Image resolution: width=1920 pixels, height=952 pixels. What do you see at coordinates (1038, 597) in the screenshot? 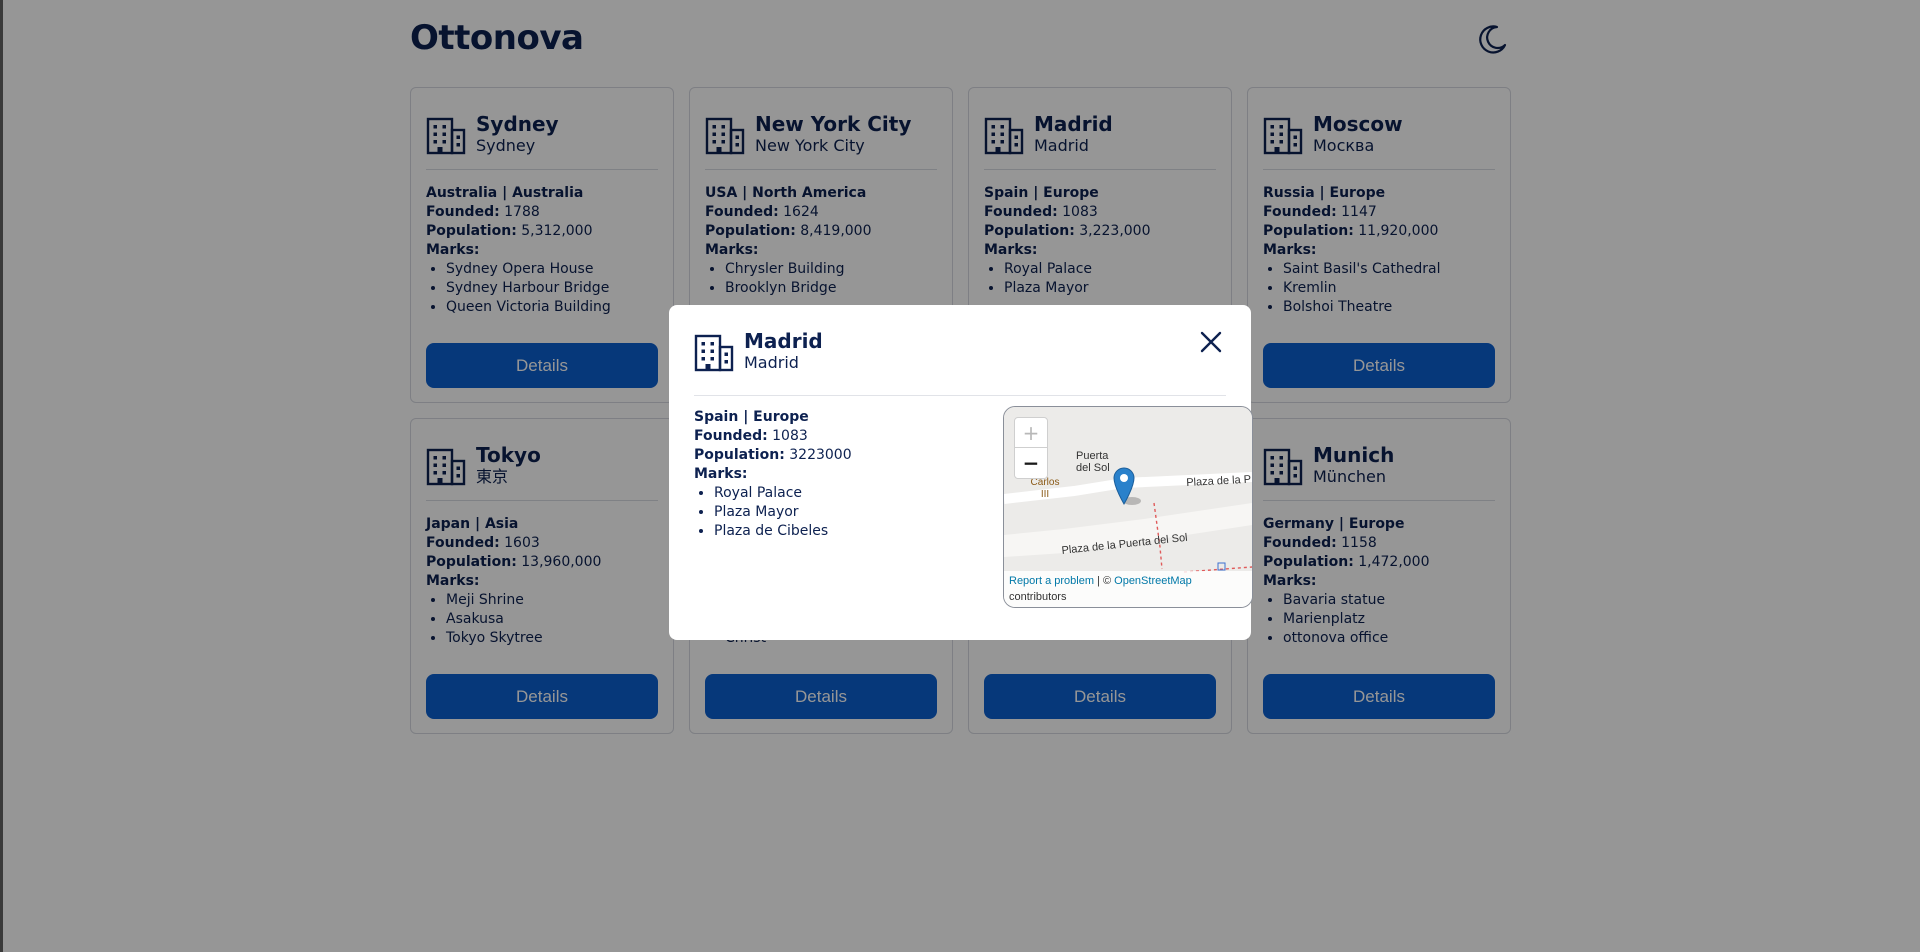
I see `attribution-contributors: contributors` at bounding box center [1038, 597].